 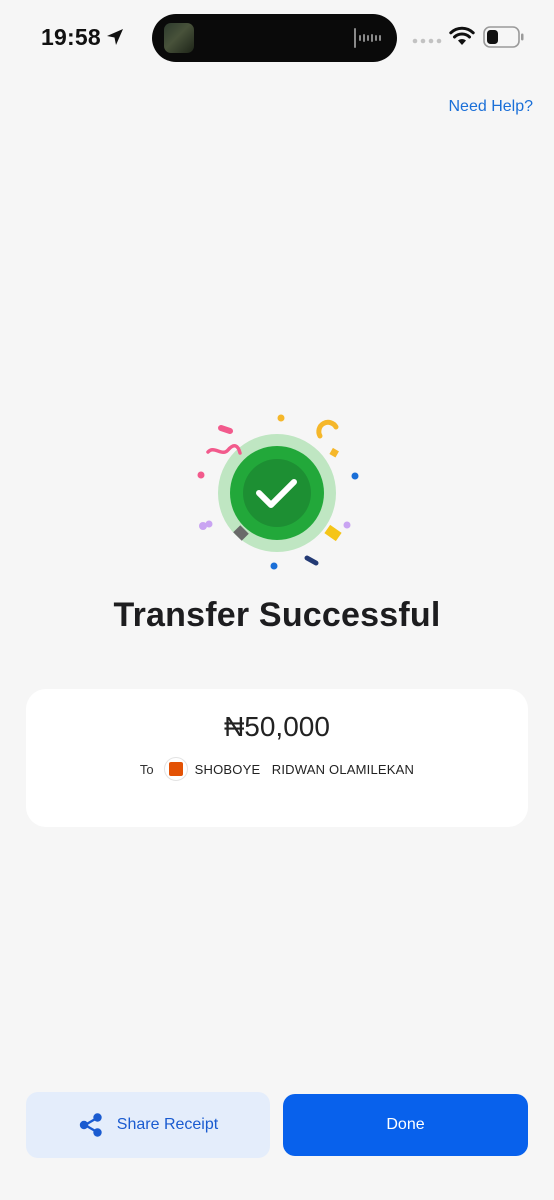 What do you see at coordinates (405, 1125) in the screenshot?
I see `done-button: Done` at bounding box center [405, 1125].